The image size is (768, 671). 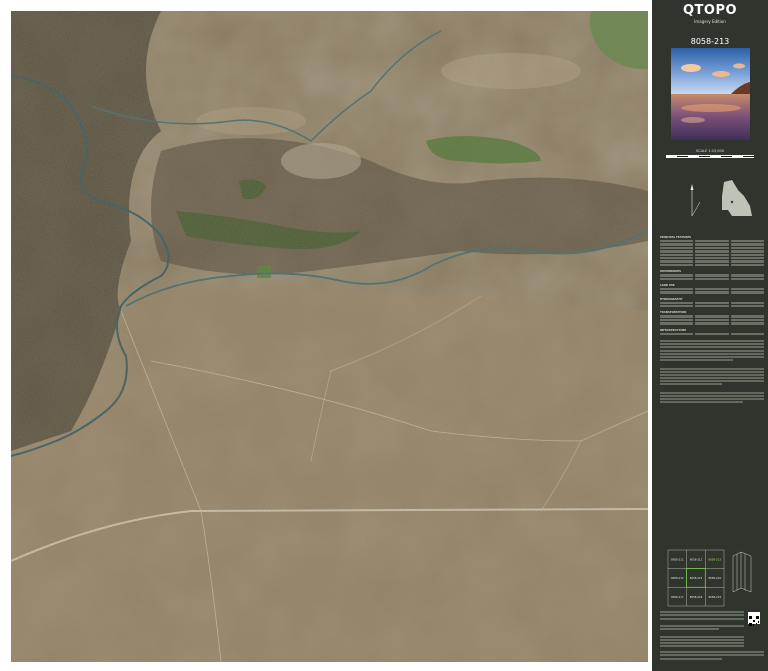 What do you see at coordinates (696, 597) in the screenshot?
I see `index-sheet-label: 8058-218` at bounding box center [696, 597].